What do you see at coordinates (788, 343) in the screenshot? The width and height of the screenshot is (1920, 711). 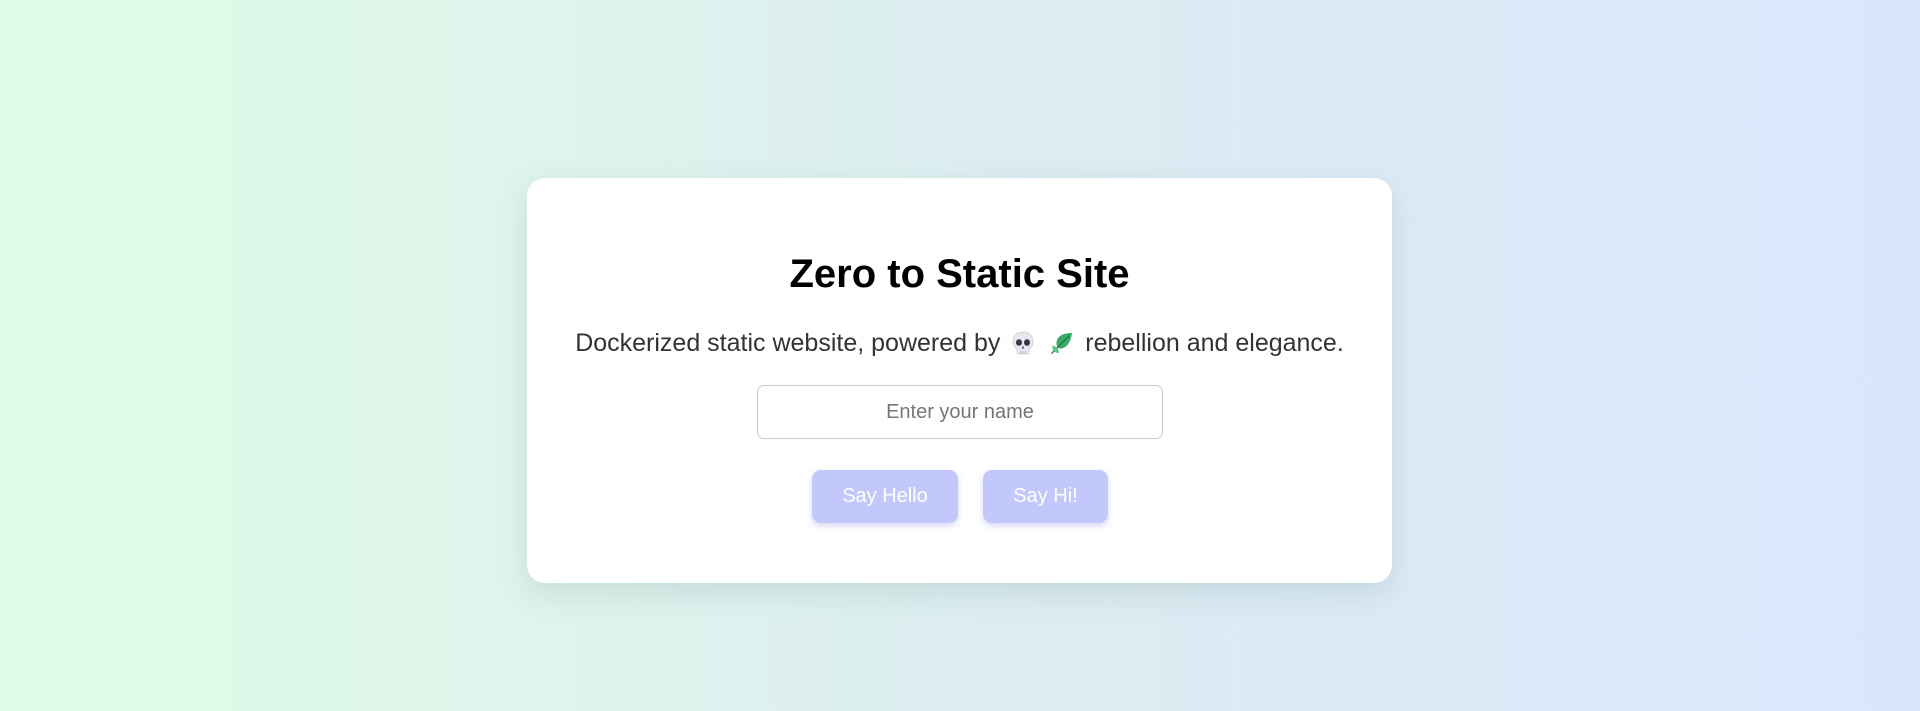 I see `subtitle-prefix: Dockerized static website, powered by` at bounding box center [788, 343].